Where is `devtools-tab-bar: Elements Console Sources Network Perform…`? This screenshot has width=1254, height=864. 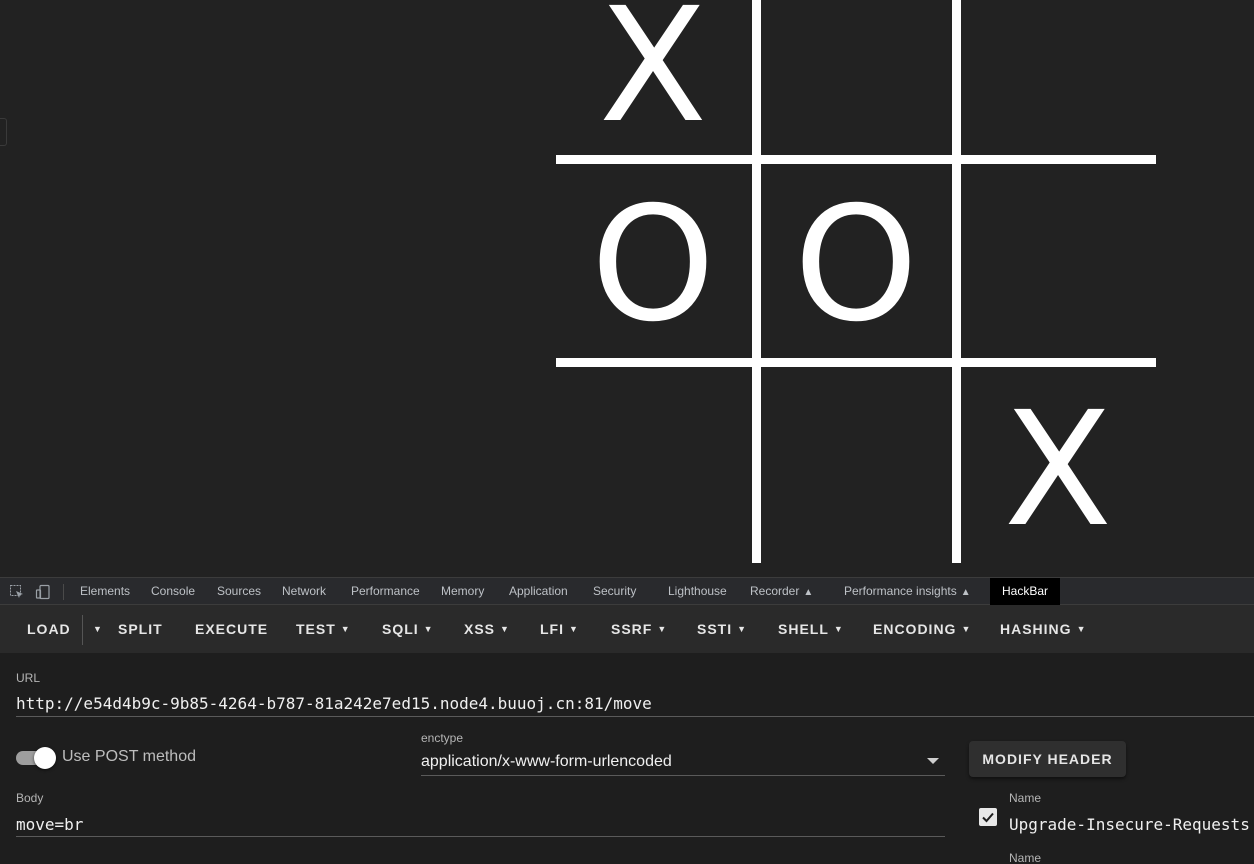
devtools-tab-bar: Elements Console Sources Network Perform… is located at coordinates (627, 591).